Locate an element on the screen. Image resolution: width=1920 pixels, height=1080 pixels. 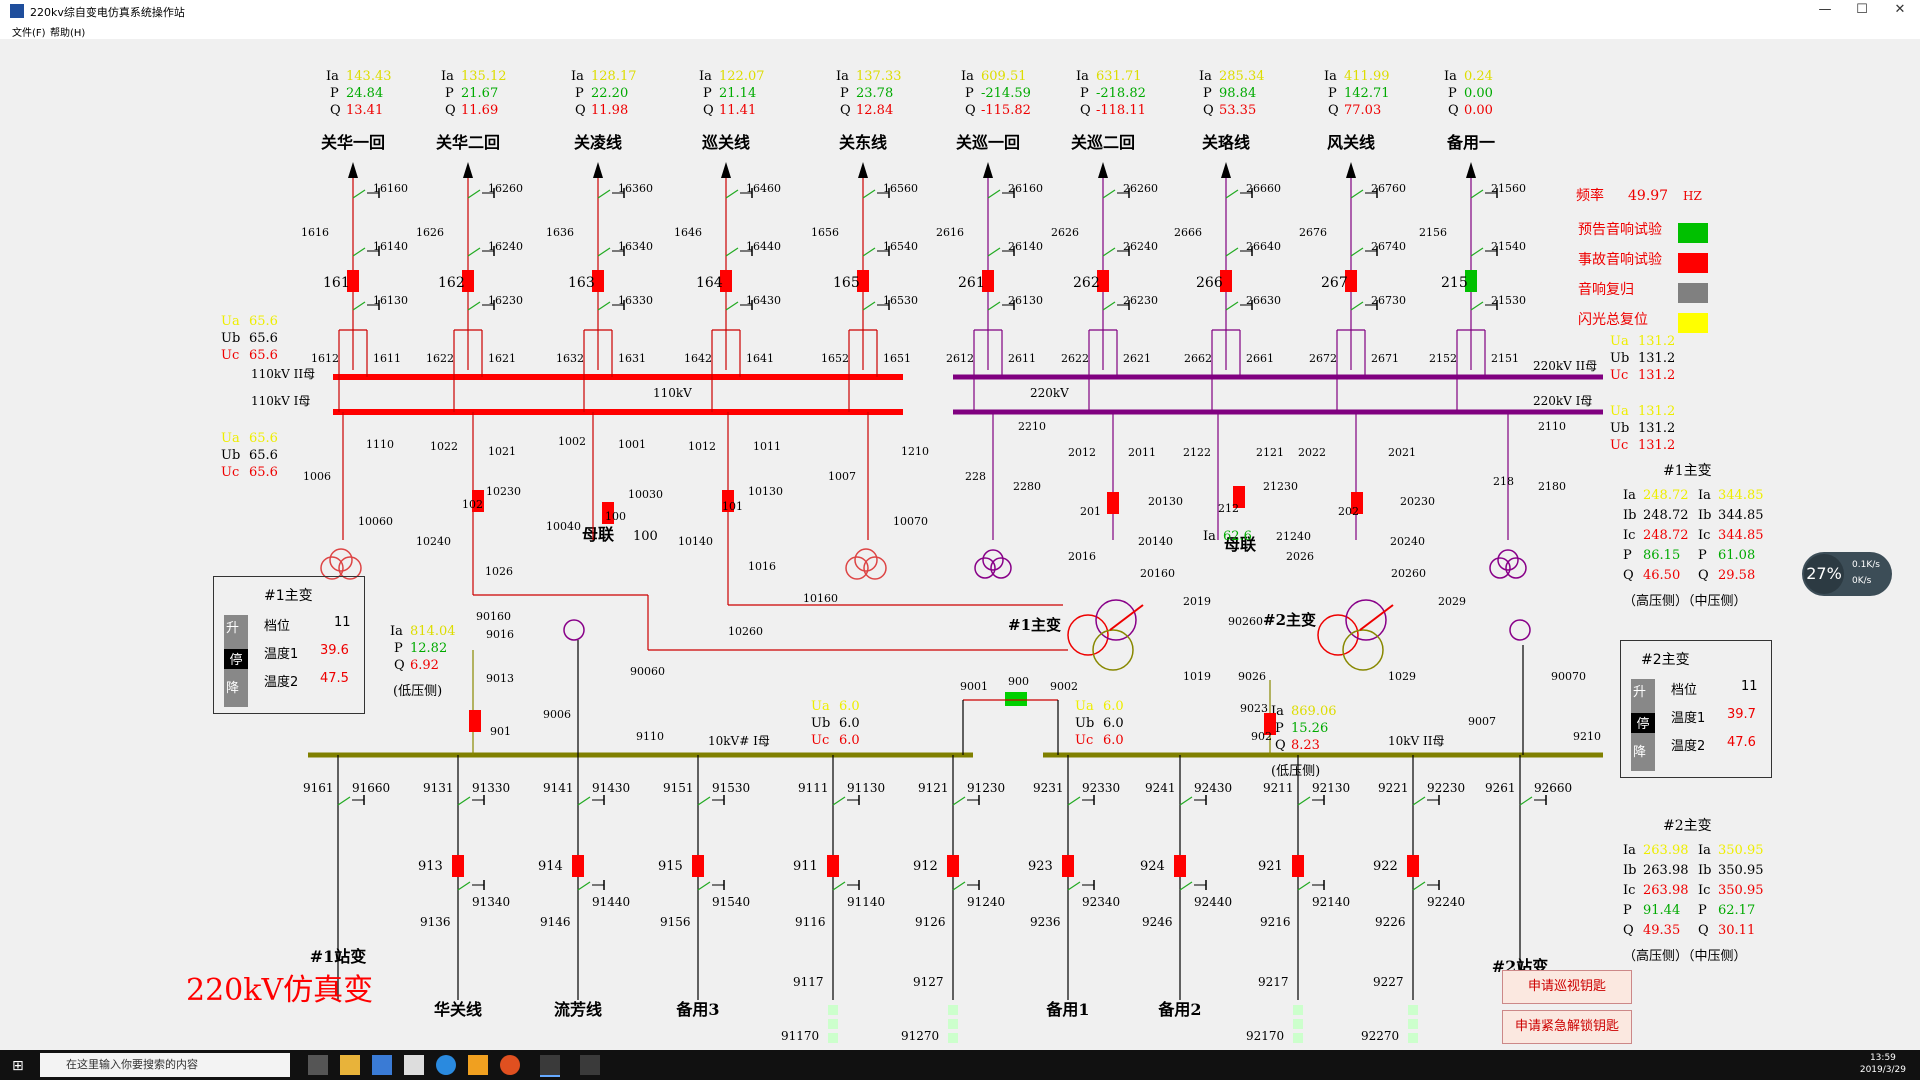
temp1-label: 温度1 is located at coordinates (281, 654).